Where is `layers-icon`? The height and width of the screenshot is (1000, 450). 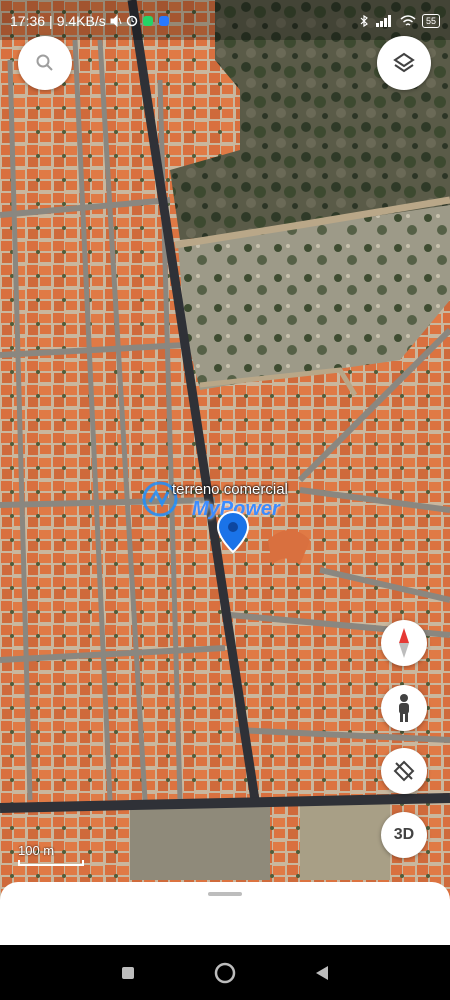 layers-icon is located at coordinates (404, 62).